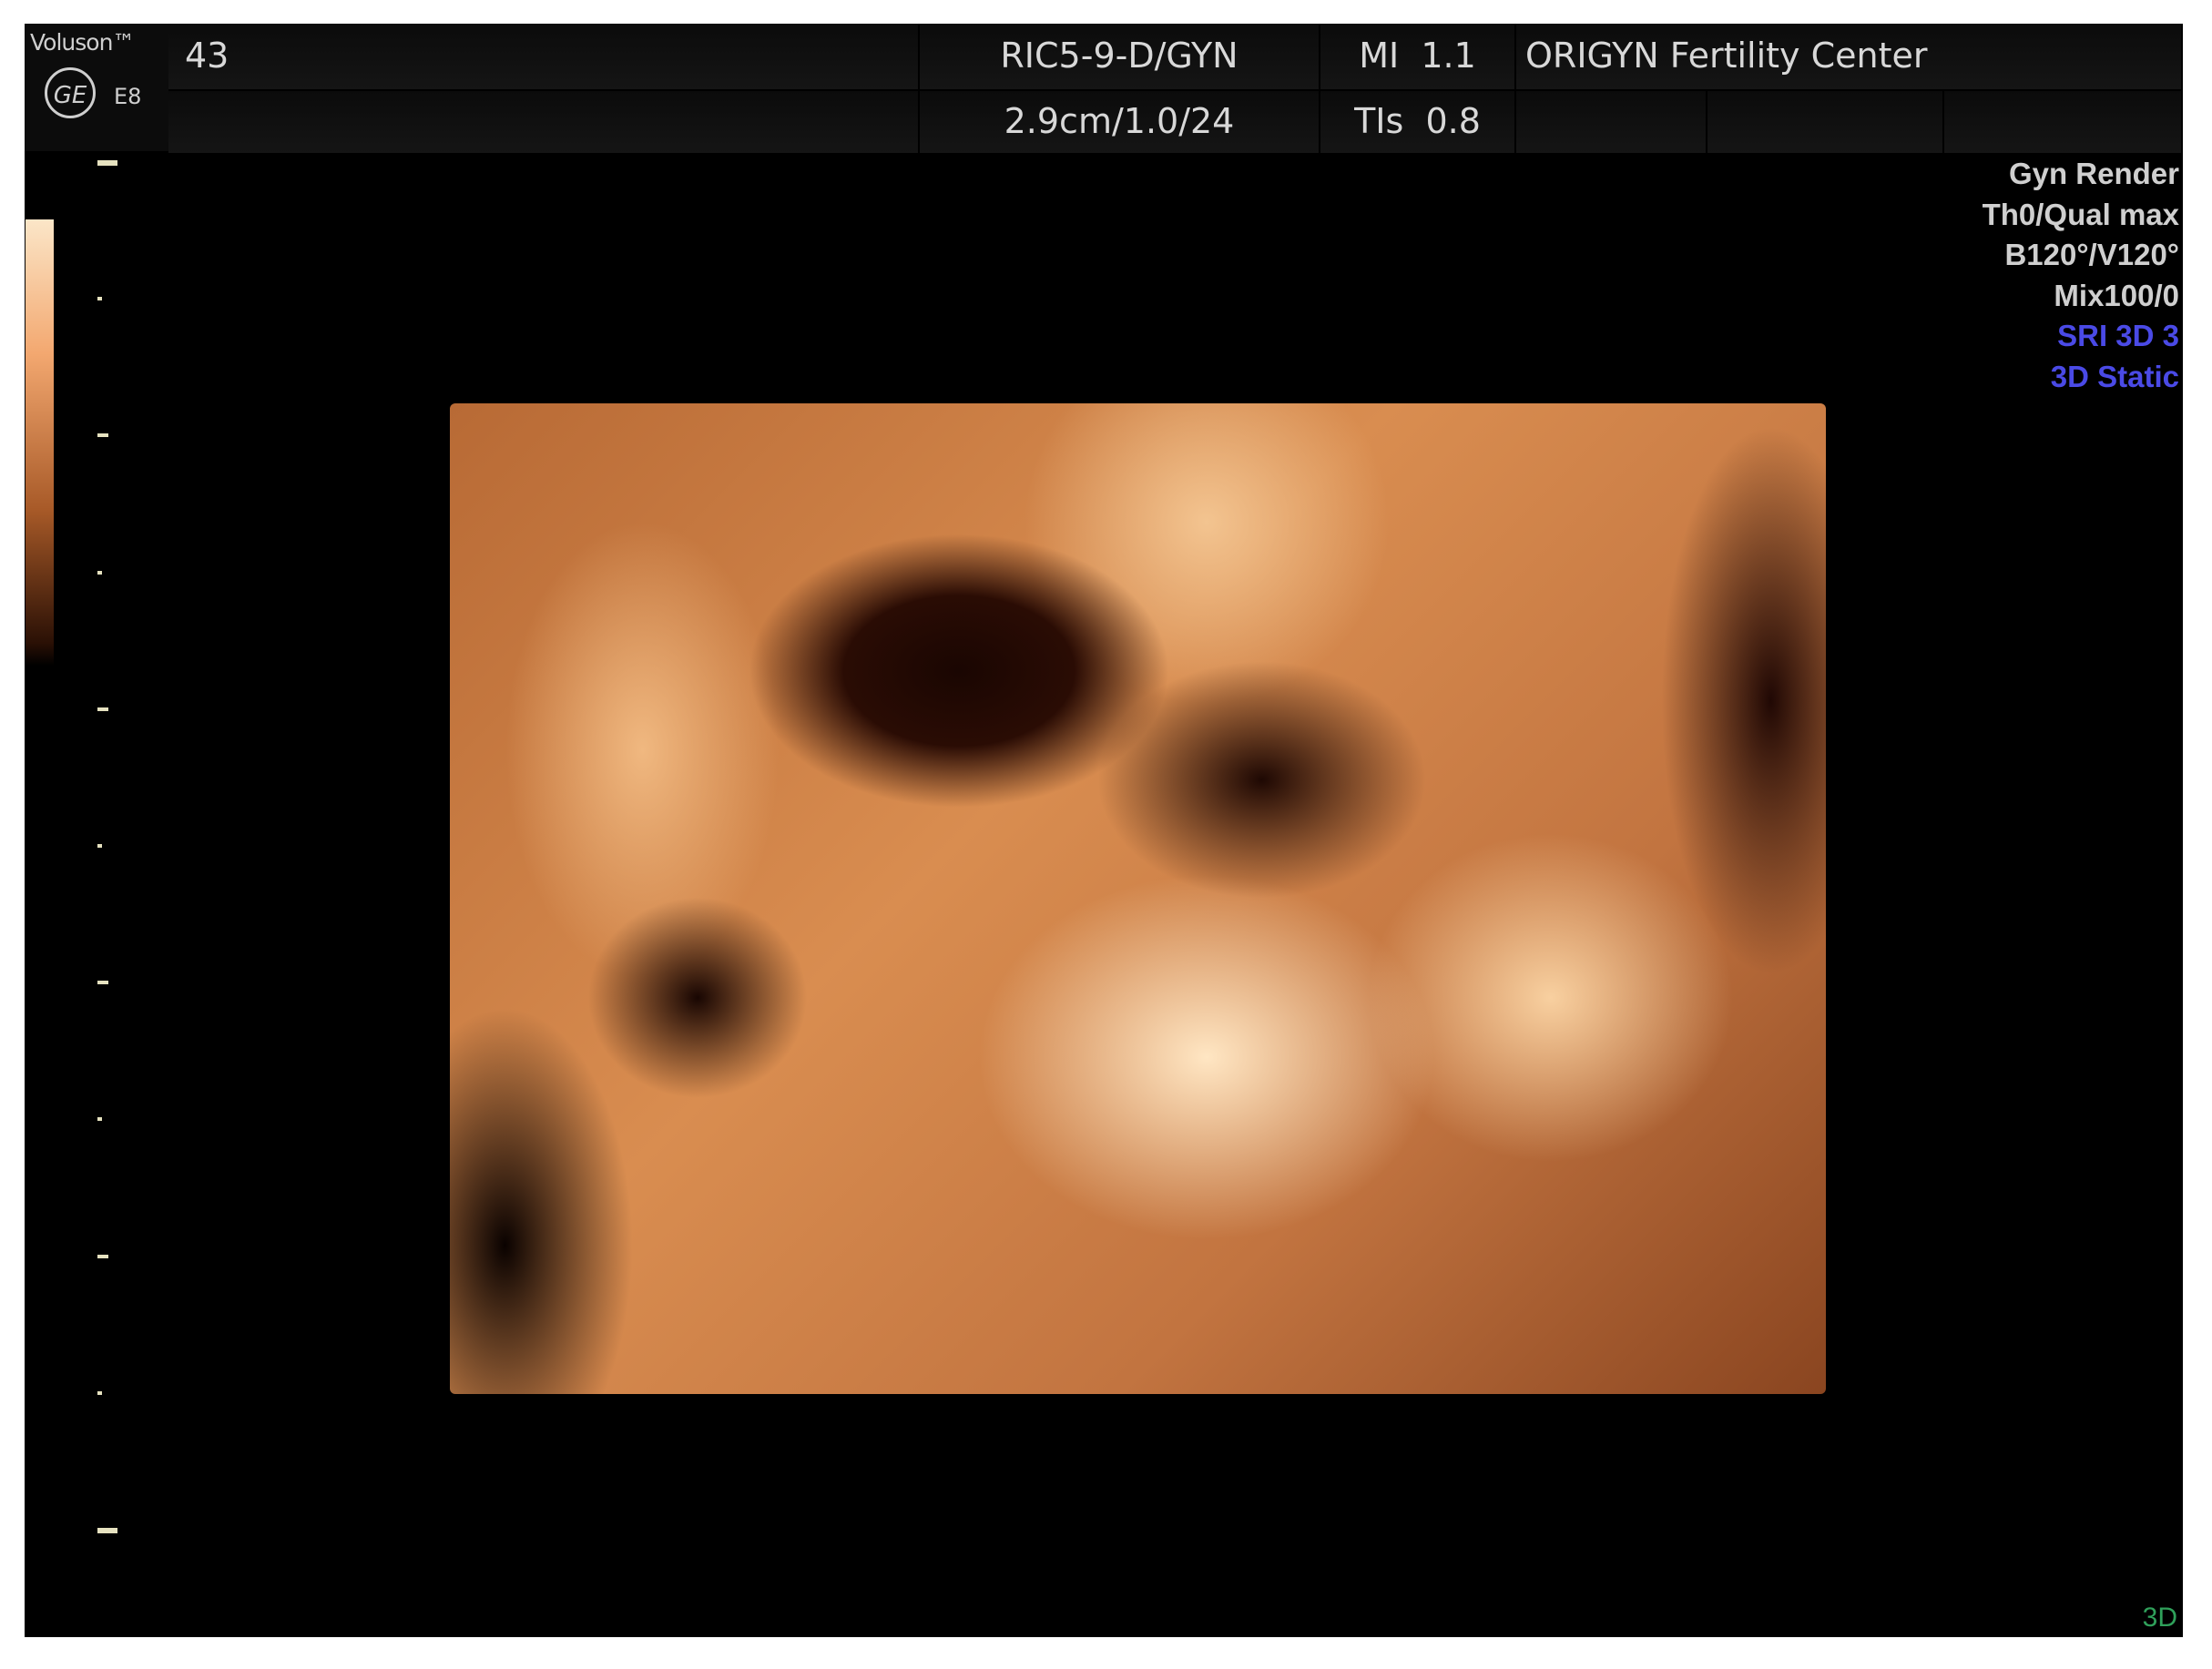 The height and width of the screenshot is (1669, 2212). I want to click on grayscale-bar, so click(39, 443).